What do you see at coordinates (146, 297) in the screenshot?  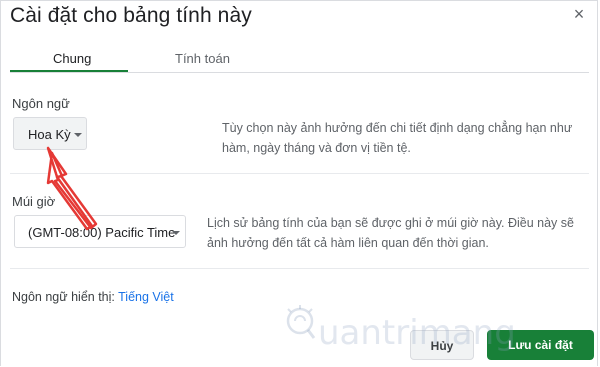 I see `display-language-link: Tiếng Việt` at bounding box center [146, 297].